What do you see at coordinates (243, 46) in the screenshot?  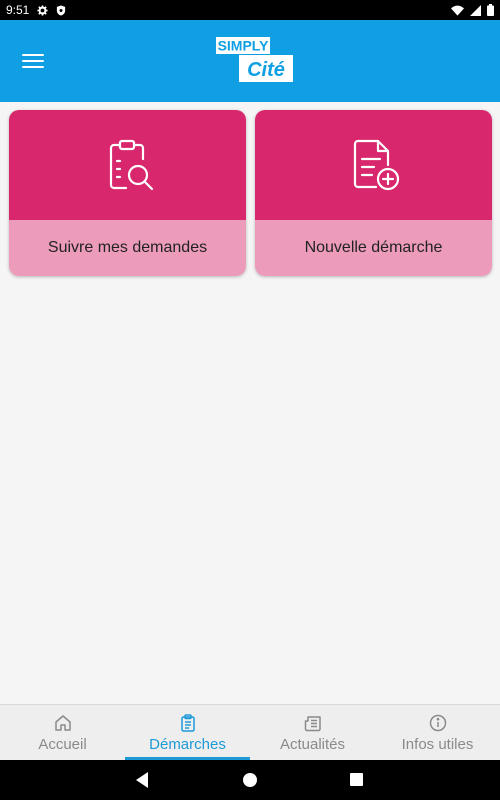 I see `logo-text-top: SIMPLY` at bounding box center [243, 46].